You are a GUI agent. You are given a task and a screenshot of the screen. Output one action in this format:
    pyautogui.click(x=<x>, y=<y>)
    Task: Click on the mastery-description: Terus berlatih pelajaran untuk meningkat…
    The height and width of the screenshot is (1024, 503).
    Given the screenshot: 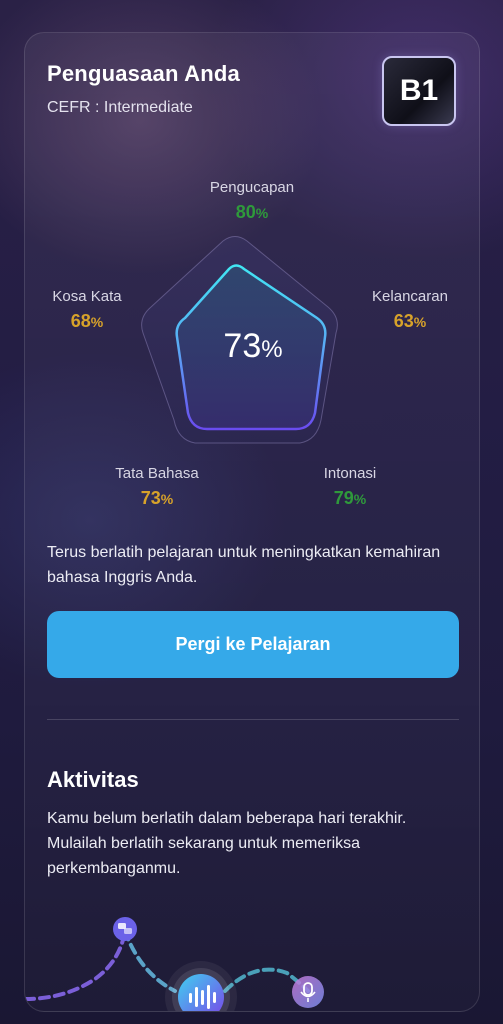 What is the action you would take?
    pyautogui.click(x=244, y=565)
    